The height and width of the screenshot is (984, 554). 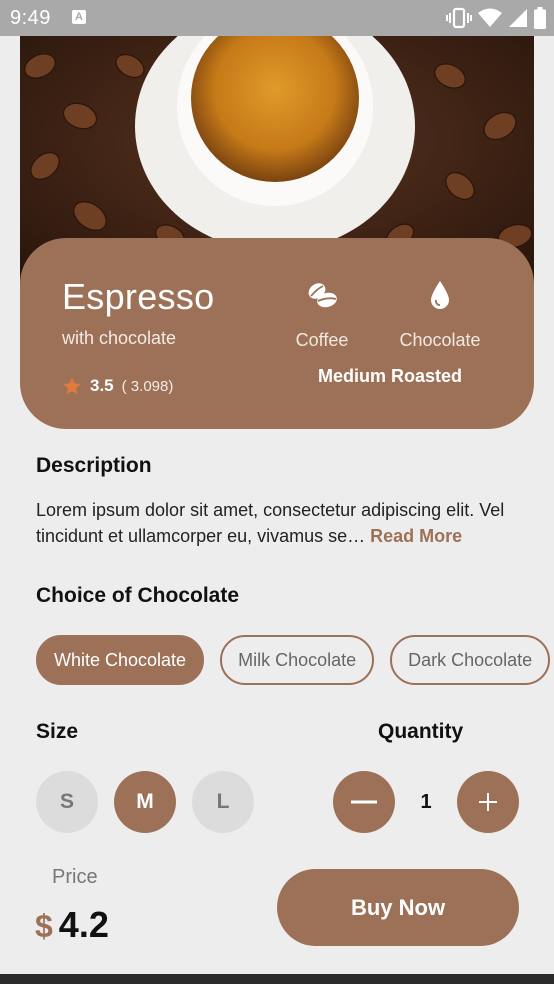 What do you see at coordinates (138, 296) in the screenshot?
I see `product-title: Espresso` at bounding box center [138, 296].